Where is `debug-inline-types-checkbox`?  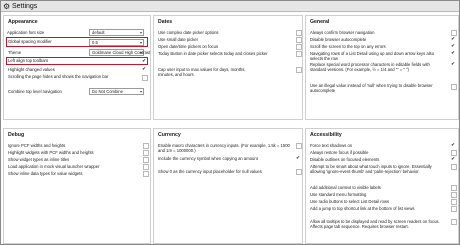 debug-inline-types-checkbox is located at coordinates (146, 174).